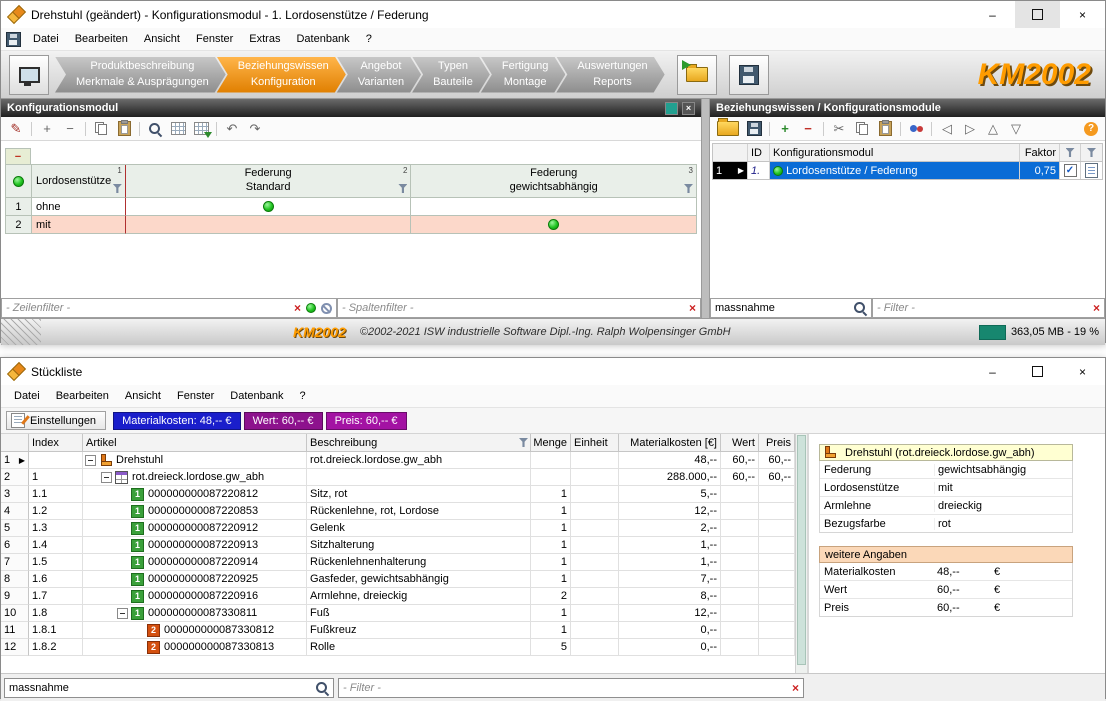 This screenshot has width=1106, height=701. I want to click on row-number: 5, so click(15, 528).